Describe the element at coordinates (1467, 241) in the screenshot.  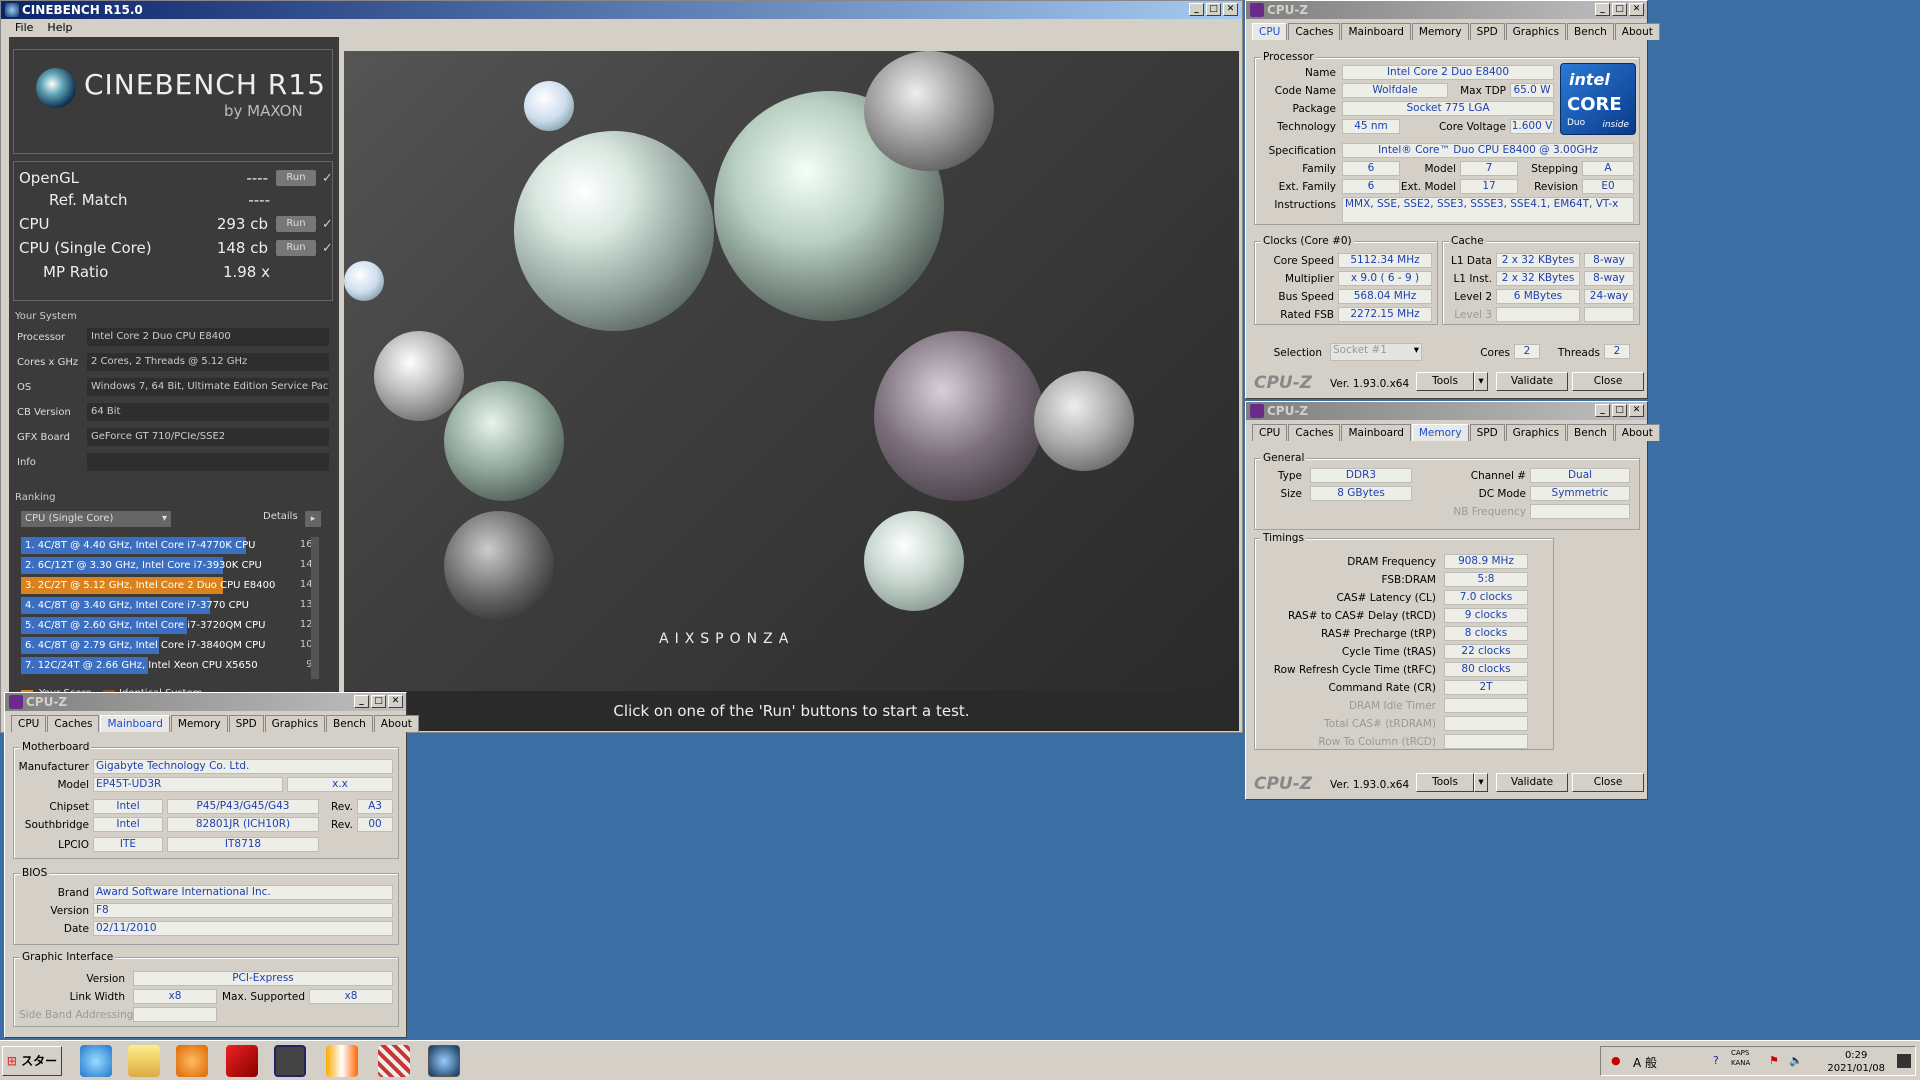
I see `group-title: Cache` at that location.